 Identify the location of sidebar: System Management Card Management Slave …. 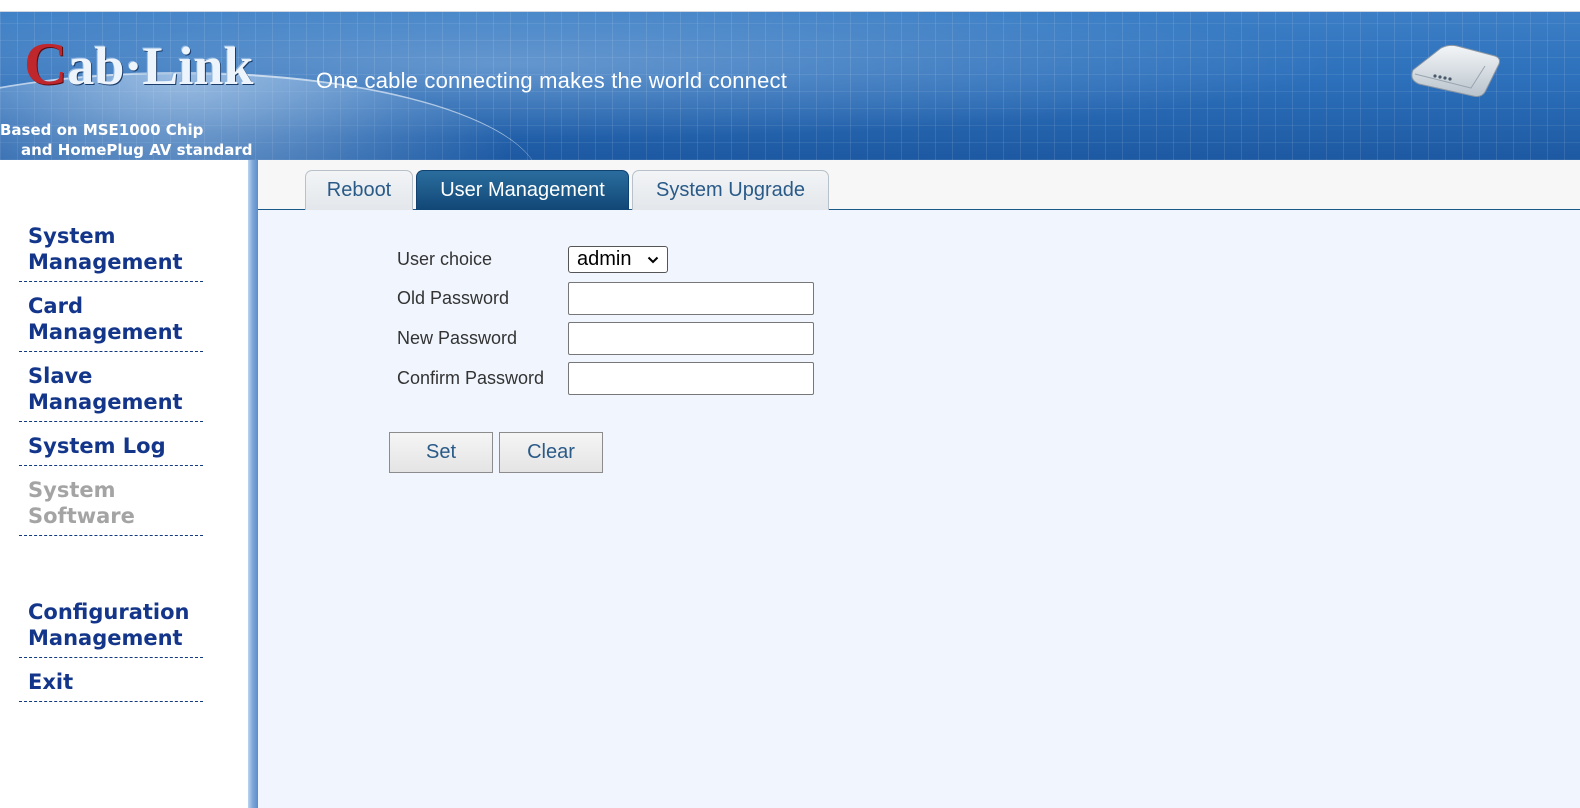
(125, 484).